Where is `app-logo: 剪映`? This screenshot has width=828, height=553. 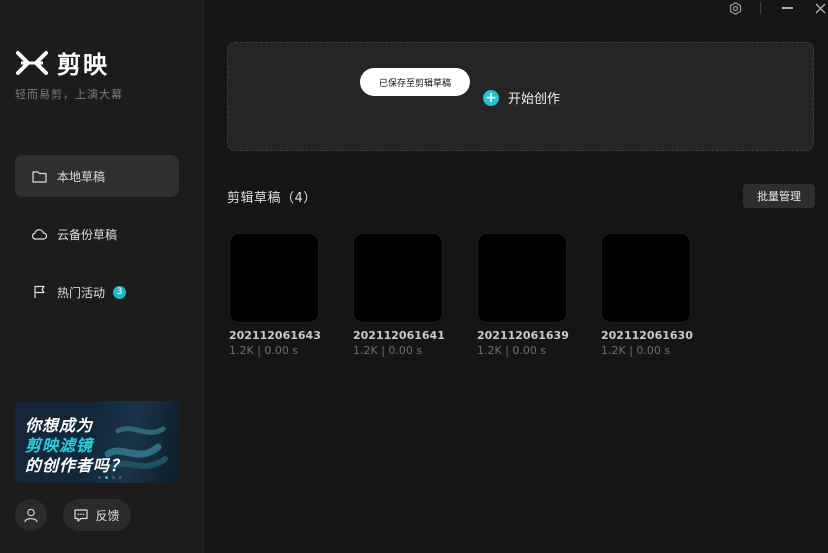
app-logo: 剪映 is located at coordinates (62, 62).